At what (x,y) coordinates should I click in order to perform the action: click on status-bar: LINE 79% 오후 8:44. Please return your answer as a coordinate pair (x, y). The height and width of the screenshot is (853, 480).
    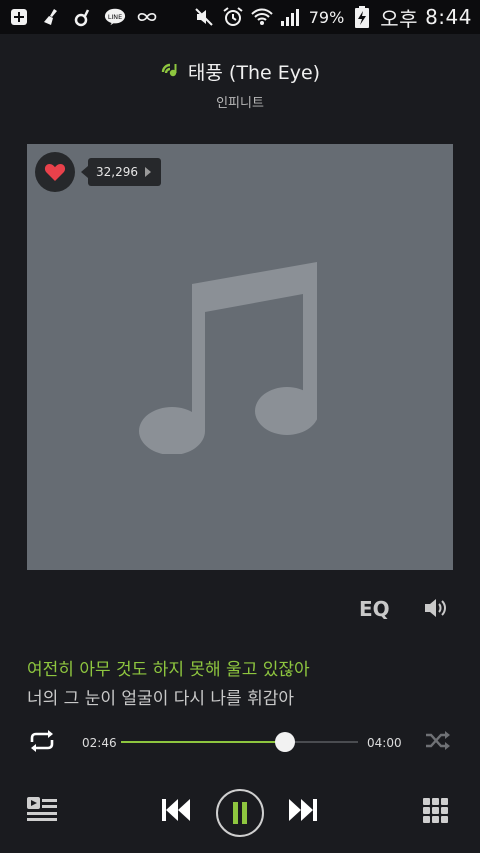
    Looking at the image, I should click on (240, 17).